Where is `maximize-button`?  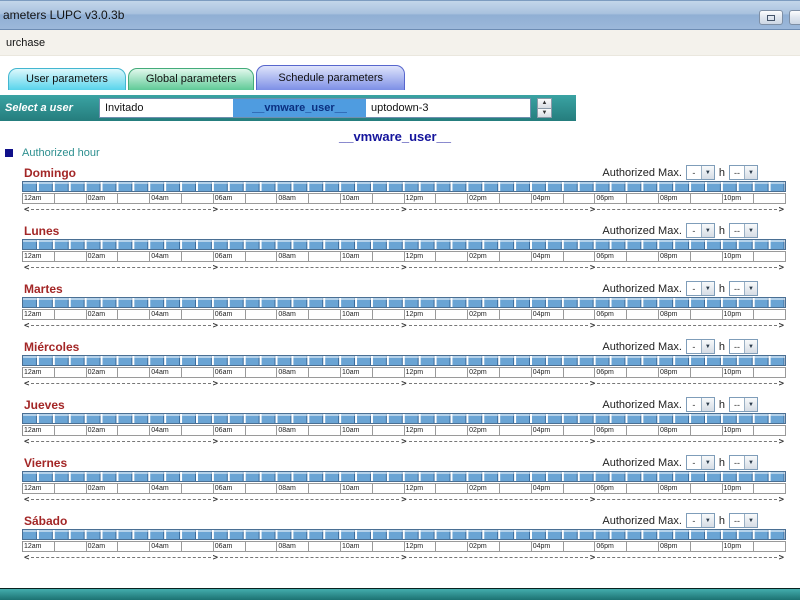
maximize-button is located at coordinates (771, 17).